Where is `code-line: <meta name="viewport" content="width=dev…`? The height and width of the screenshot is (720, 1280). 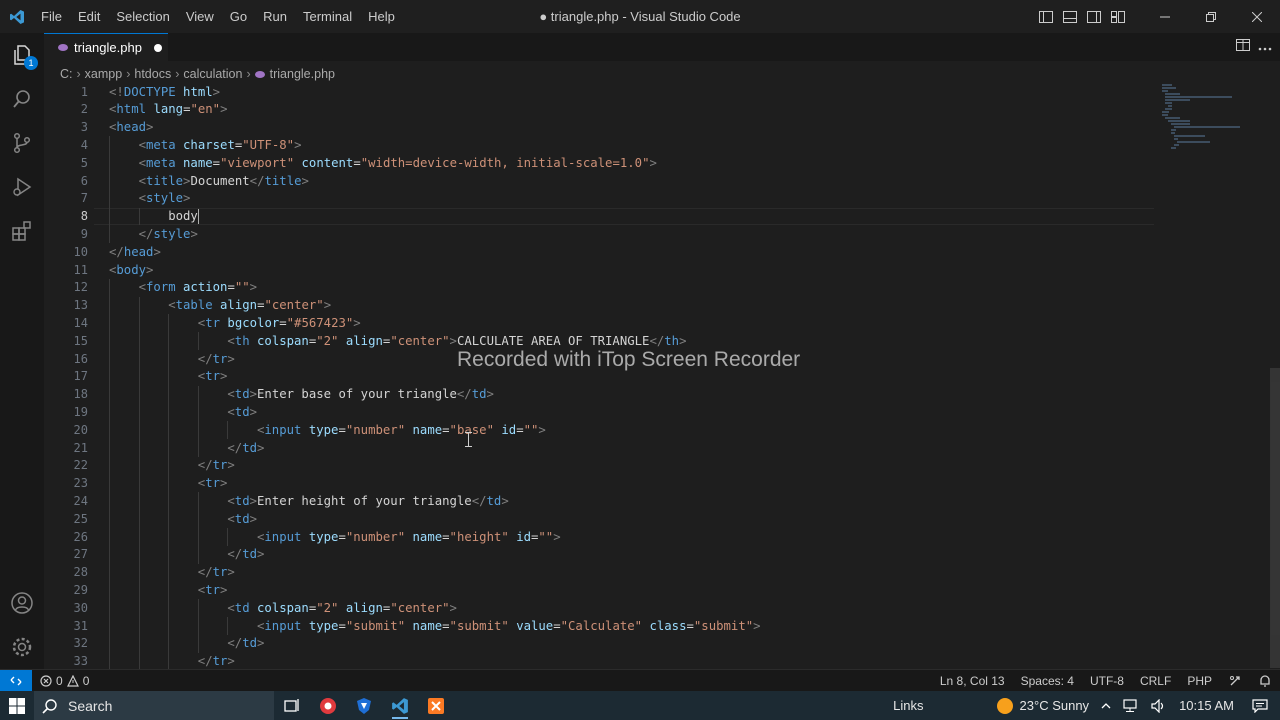
code-line: <meta name="viewport" content="width=dev… is located at coordinates (398, 164).